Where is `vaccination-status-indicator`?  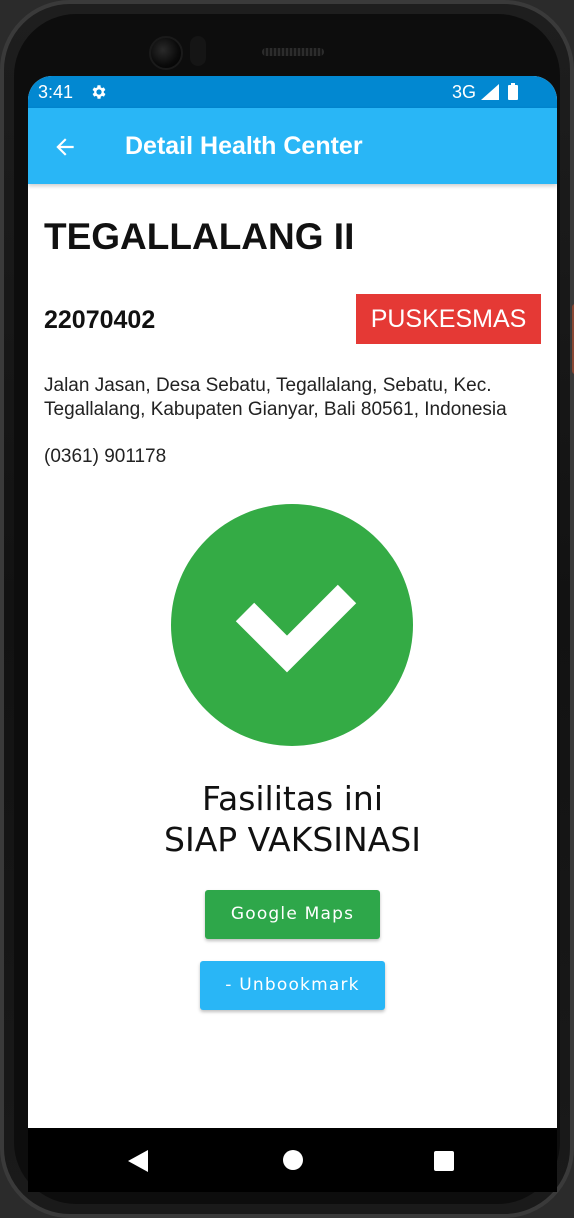
vaccination-status-indicator is located at coordinates (292, 625).